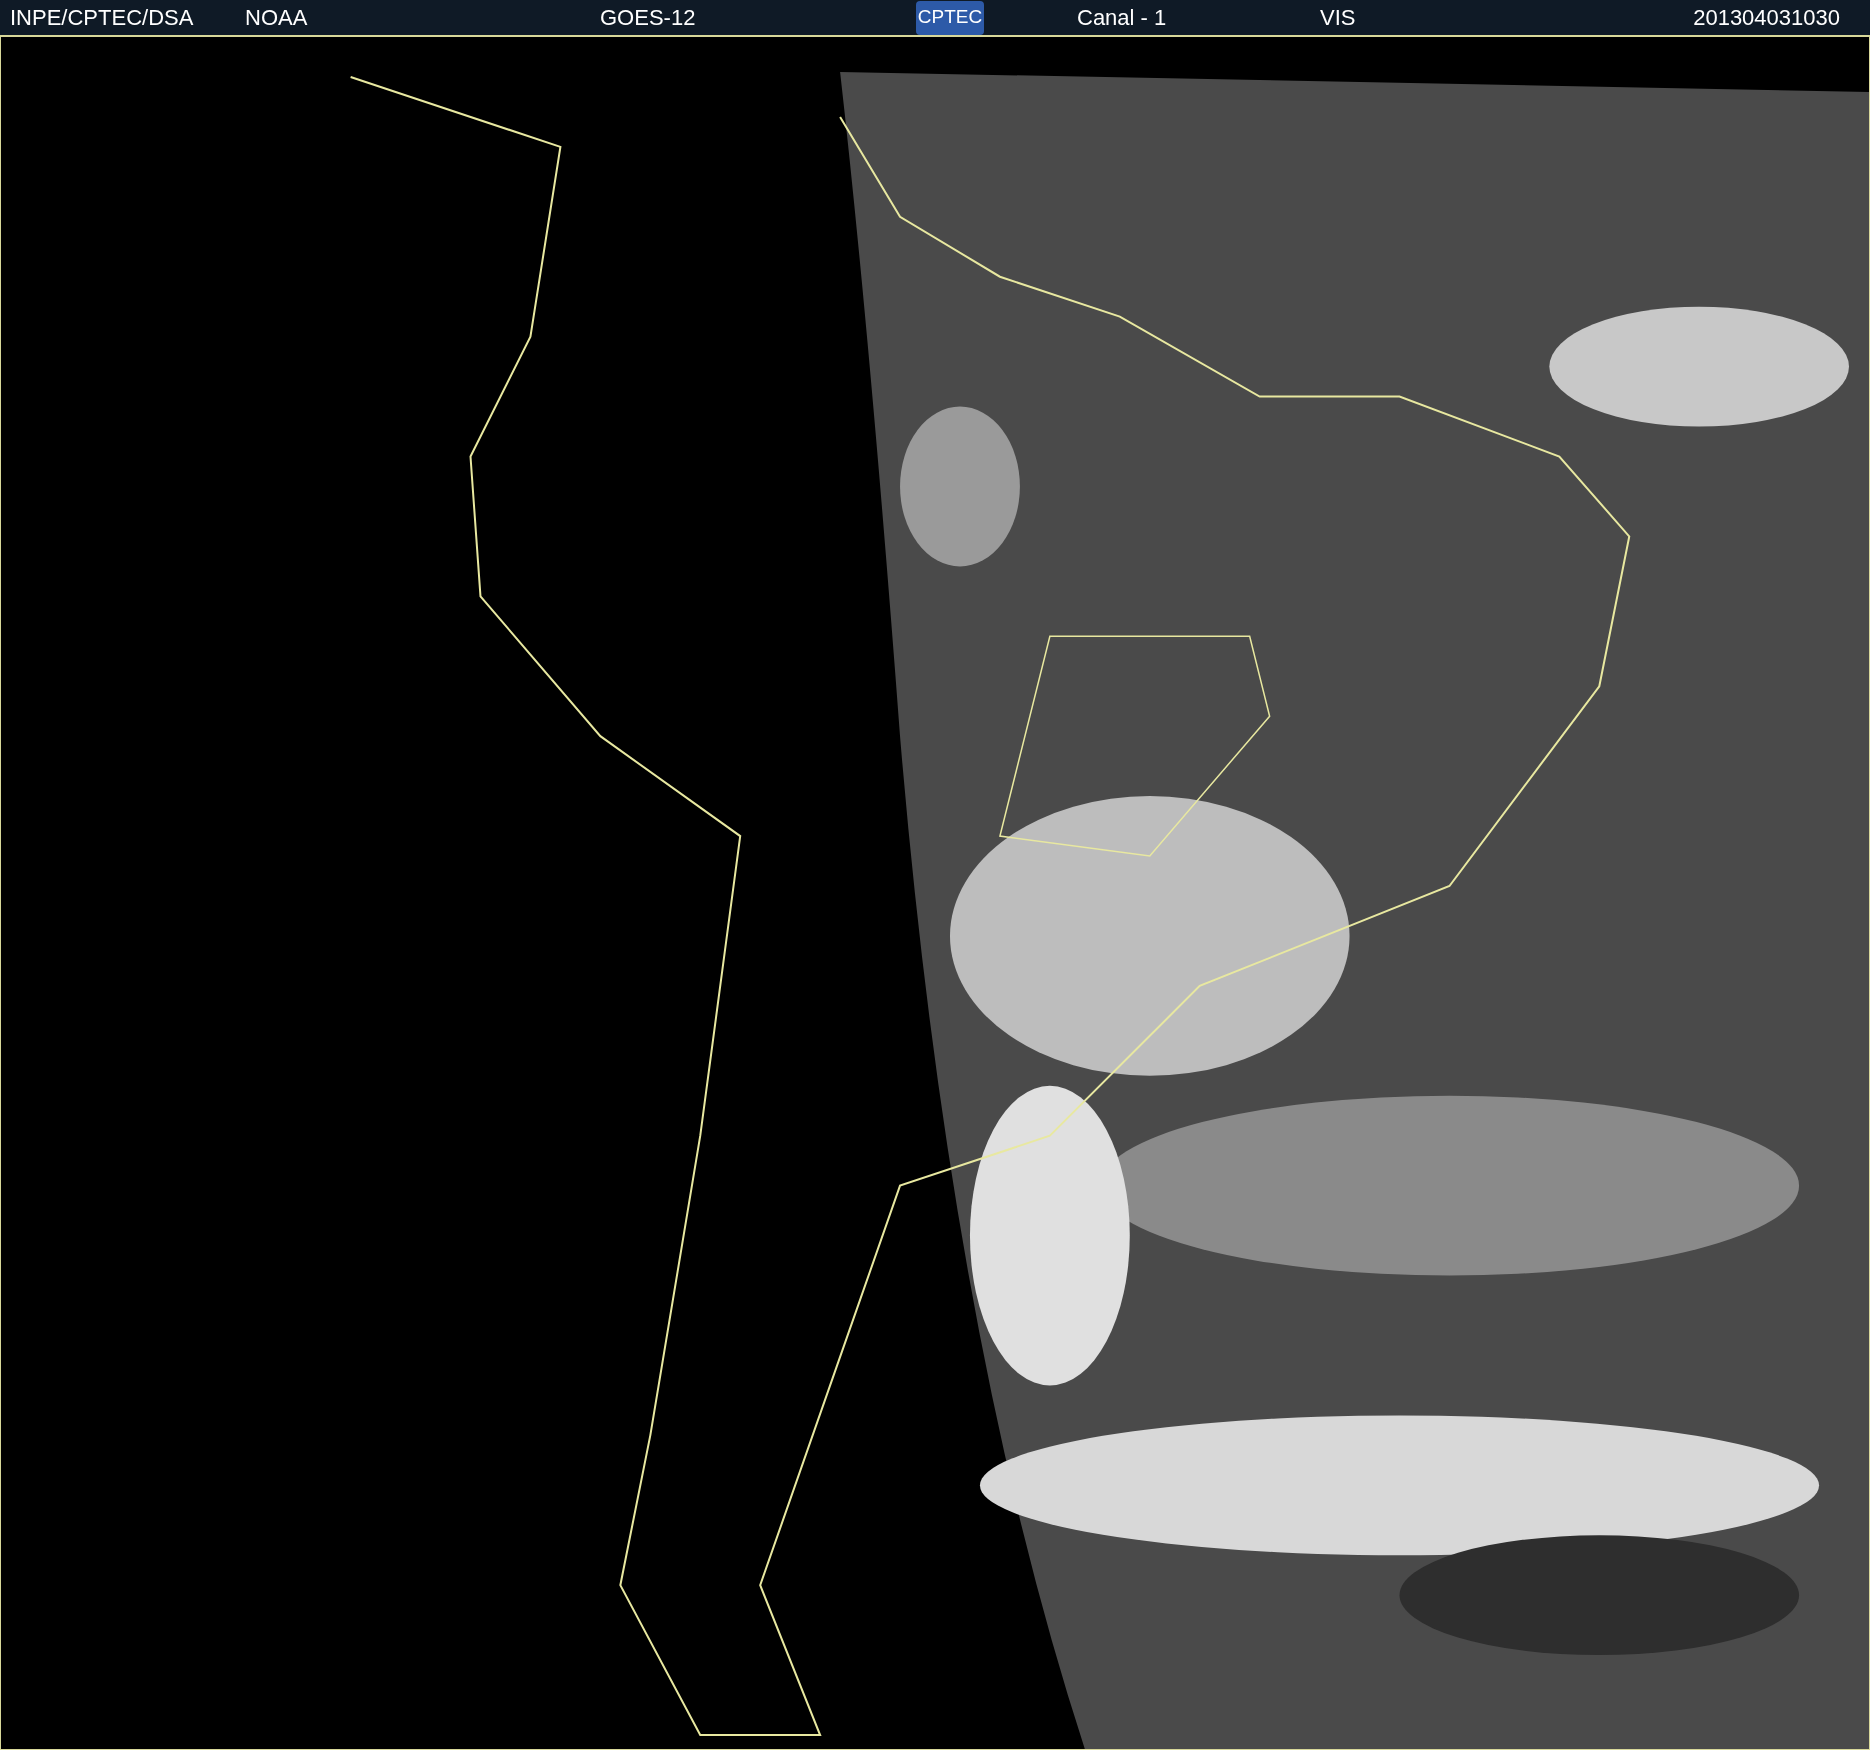 The image size is (1870, 1750). What do you see at coordinates (950, 17) in the screenshot?
I see `logo: CPTEC` at bounding box center [950, 17].